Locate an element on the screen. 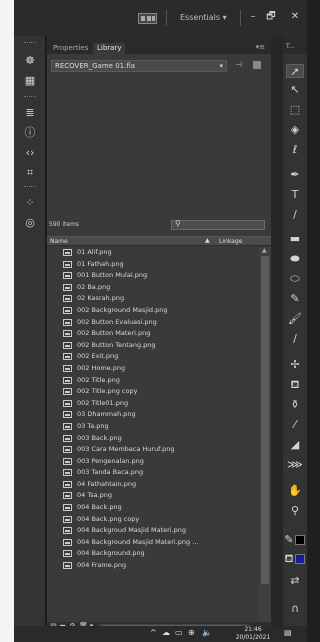 This screenshot has width=320, height=642. document-selector: RECOVER_Game 01.fla ▾ is located at coordinates (139, 66).